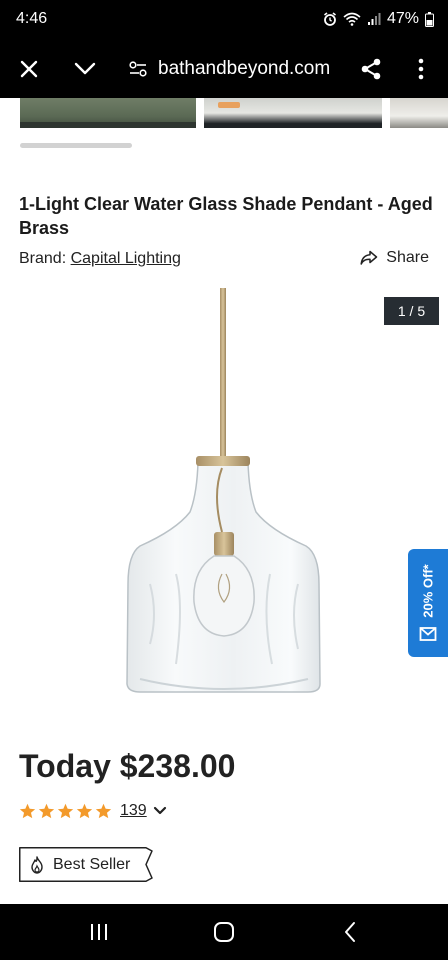 Image resolution: width=448 pixels, height=960 pixels. Describe the element at coordinates (369, 257) in the screenshot. I see `share-arrow-icon` at that location.